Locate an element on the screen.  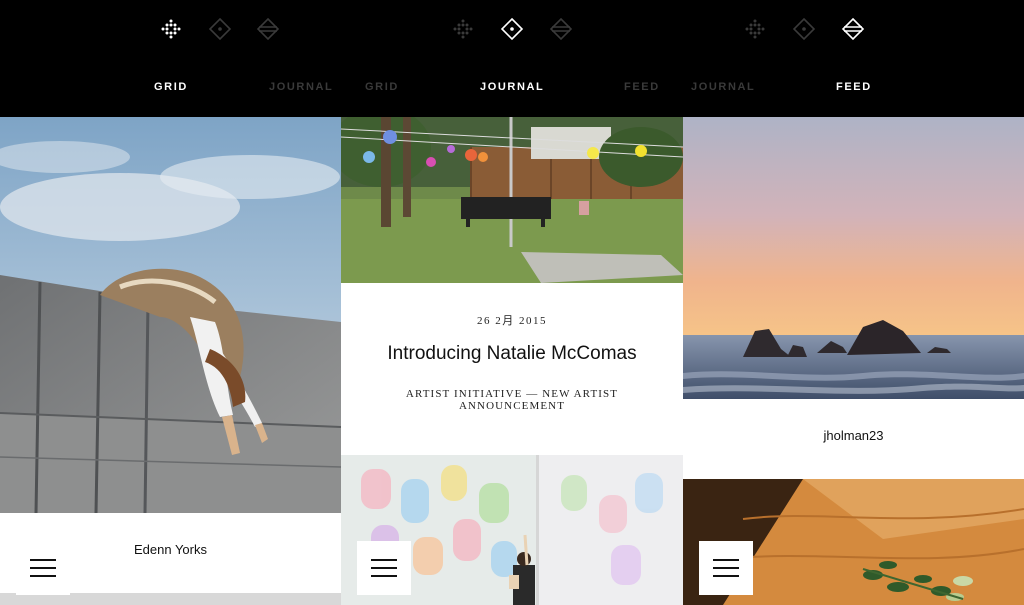
feed-username: jholman23 is located at coordinates (853, 435).